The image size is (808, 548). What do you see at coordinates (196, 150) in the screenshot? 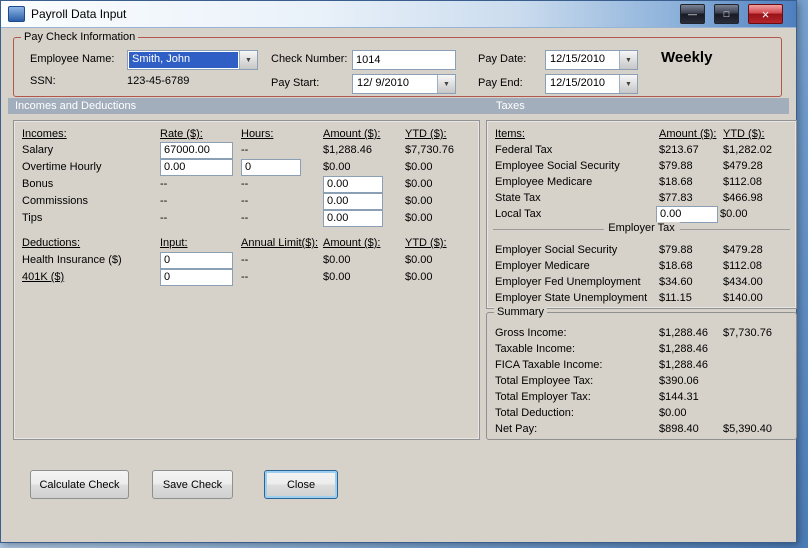
I see `salary-rate-input` at bounding box center [196, 150].